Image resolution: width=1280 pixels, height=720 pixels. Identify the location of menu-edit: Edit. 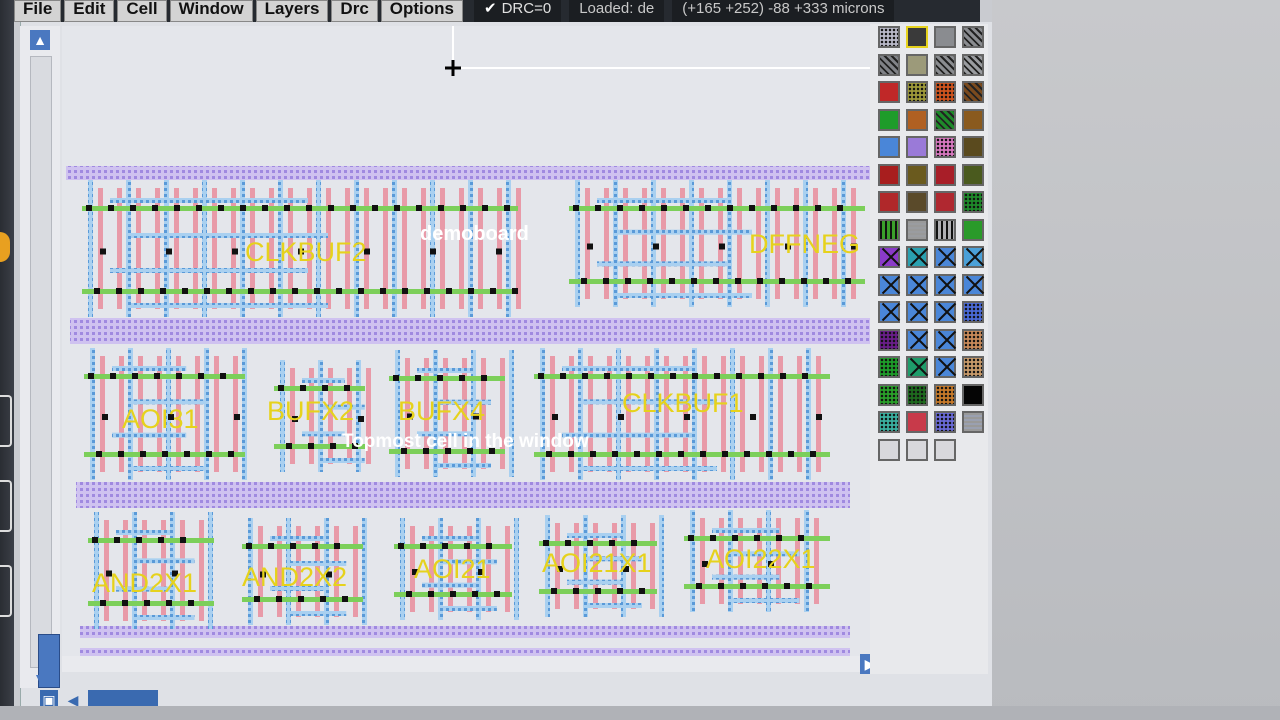
(89, 11).